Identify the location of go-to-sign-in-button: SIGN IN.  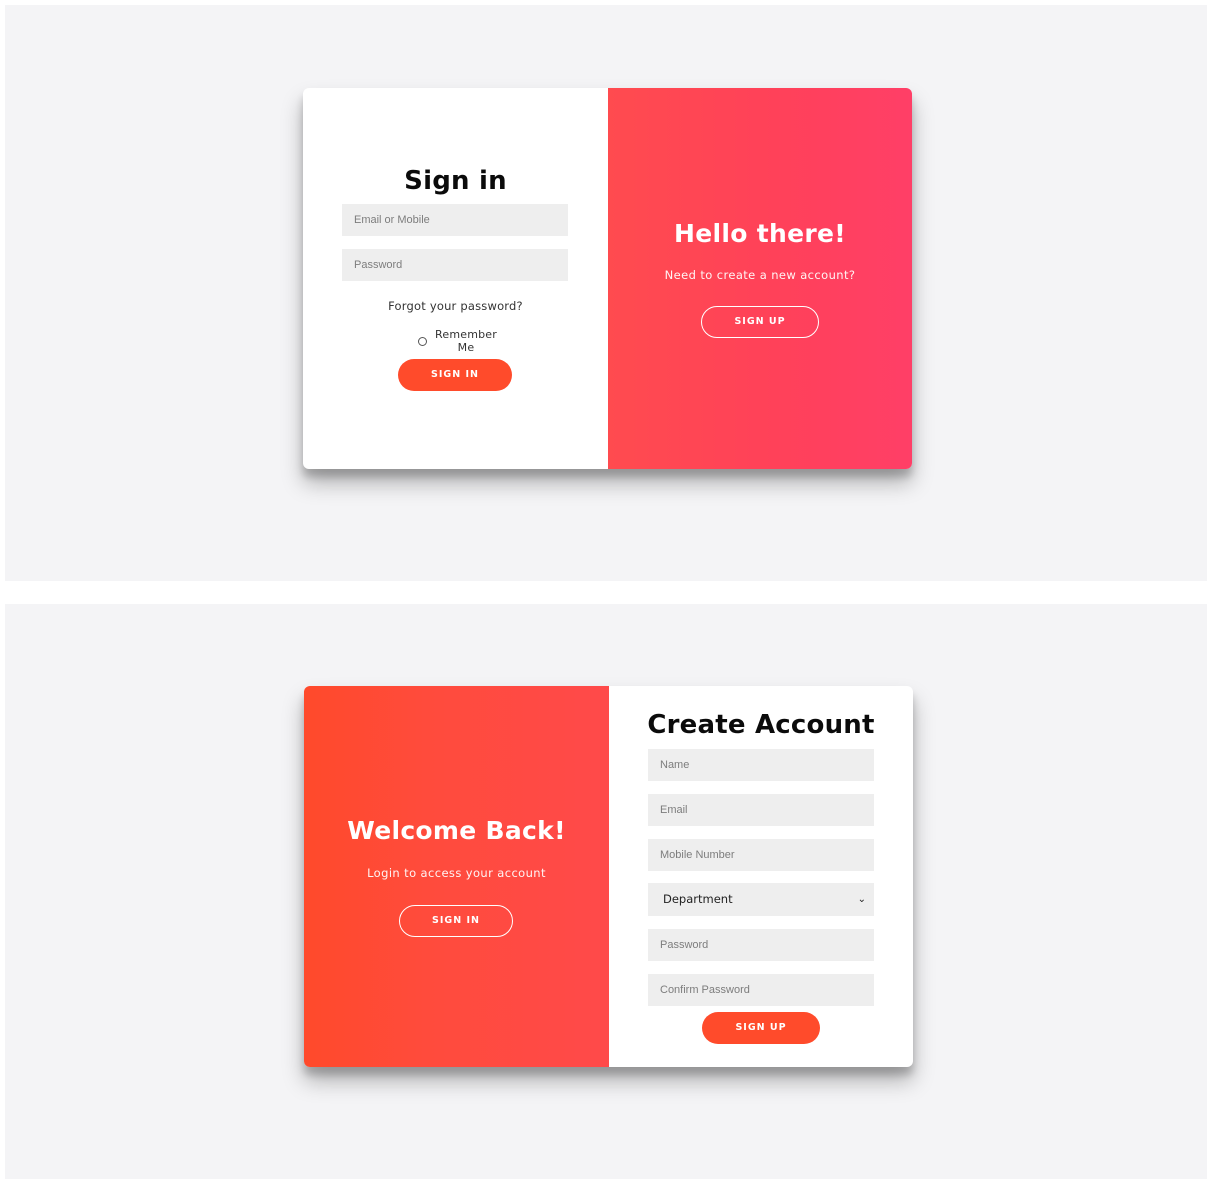
(456, 921).